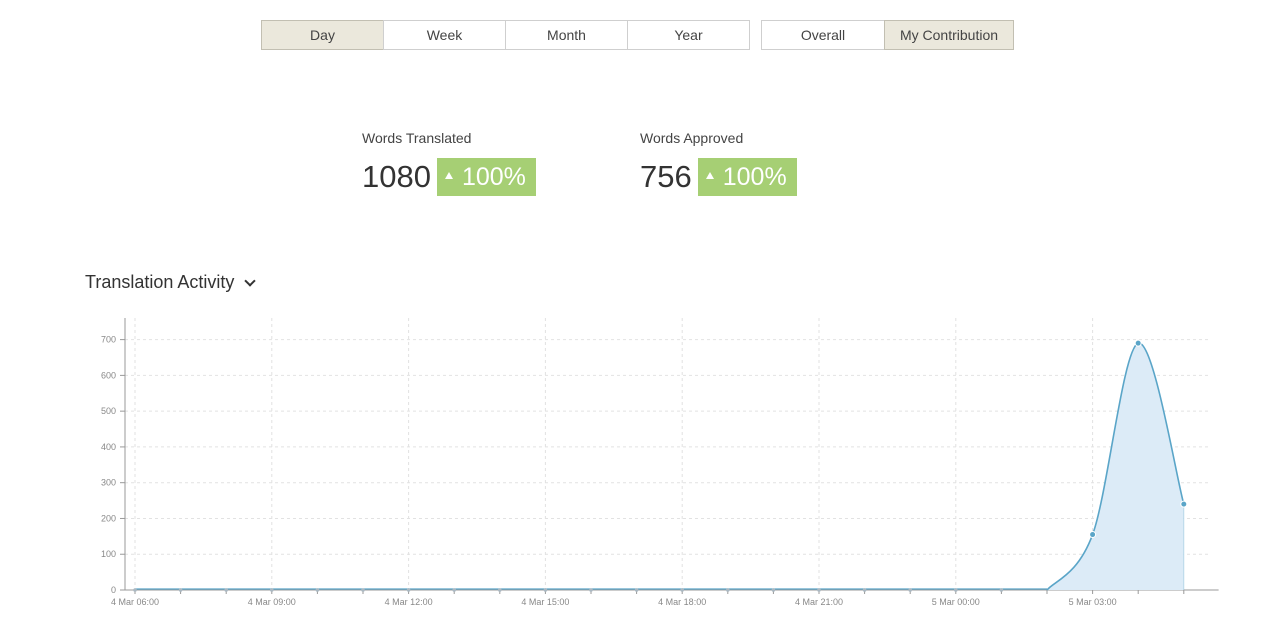 The width and height of the screenshot is (1280, 623). I want to click on y-tick-label: 600, so click(108, 375).